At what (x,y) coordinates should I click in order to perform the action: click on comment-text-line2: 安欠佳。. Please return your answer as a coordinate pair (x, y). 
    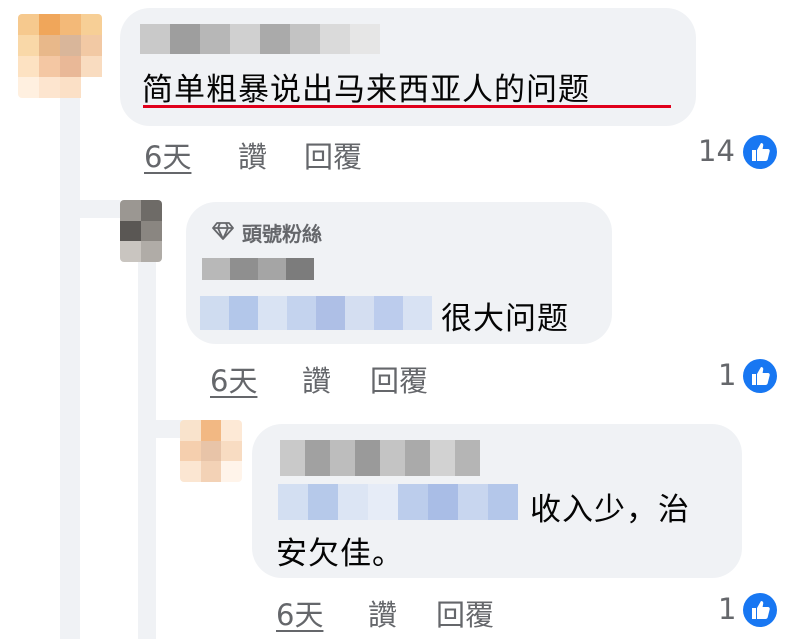
    Looking at the image, I should click on (340, 554).